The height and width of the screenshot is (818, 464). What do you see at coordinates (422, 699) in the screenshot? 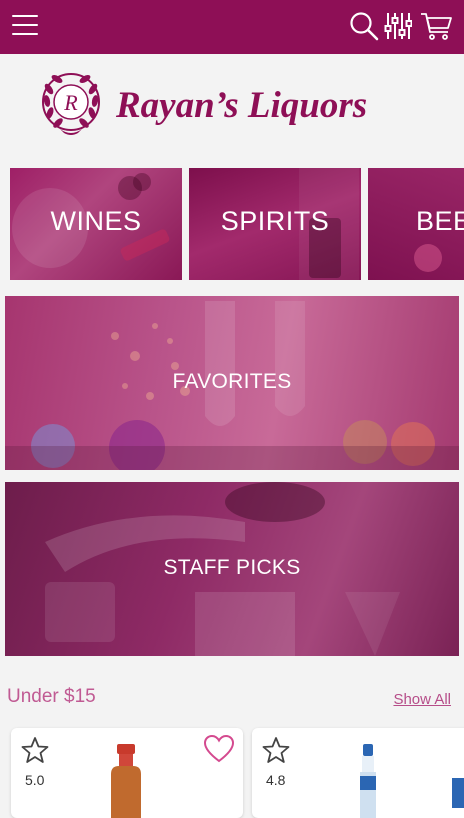
I see `show-all-link: Show All` at bounding box center [422, 699].